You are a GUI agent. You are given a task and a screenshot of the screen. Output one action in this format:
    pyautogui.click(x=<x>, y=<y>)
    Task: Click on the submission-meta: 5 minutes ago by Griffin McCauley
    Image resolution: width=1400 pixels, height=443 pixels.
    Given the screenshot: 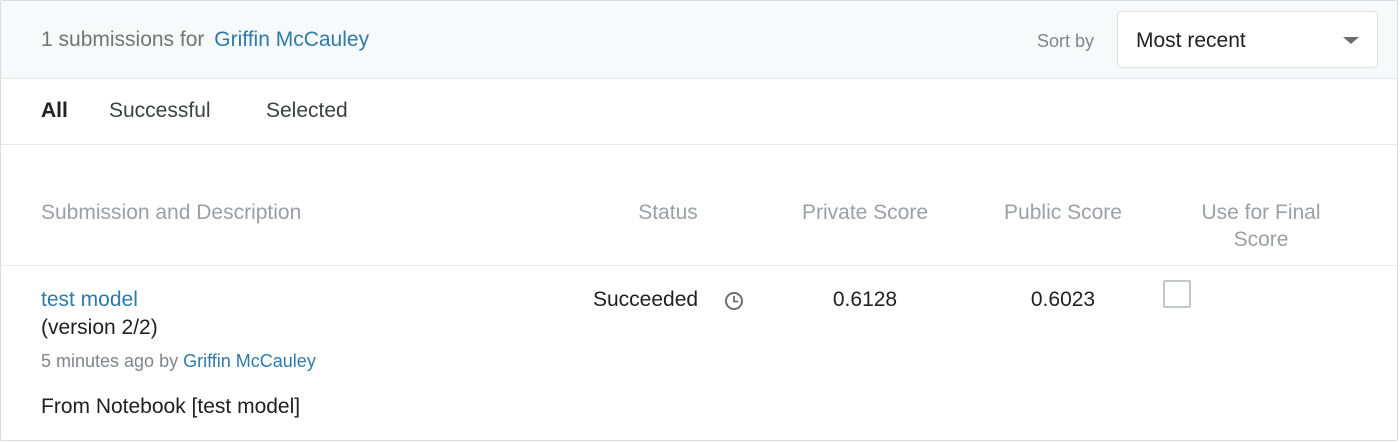 What is the action you would take?
    pyautogui.click(x=178, y=361)
    